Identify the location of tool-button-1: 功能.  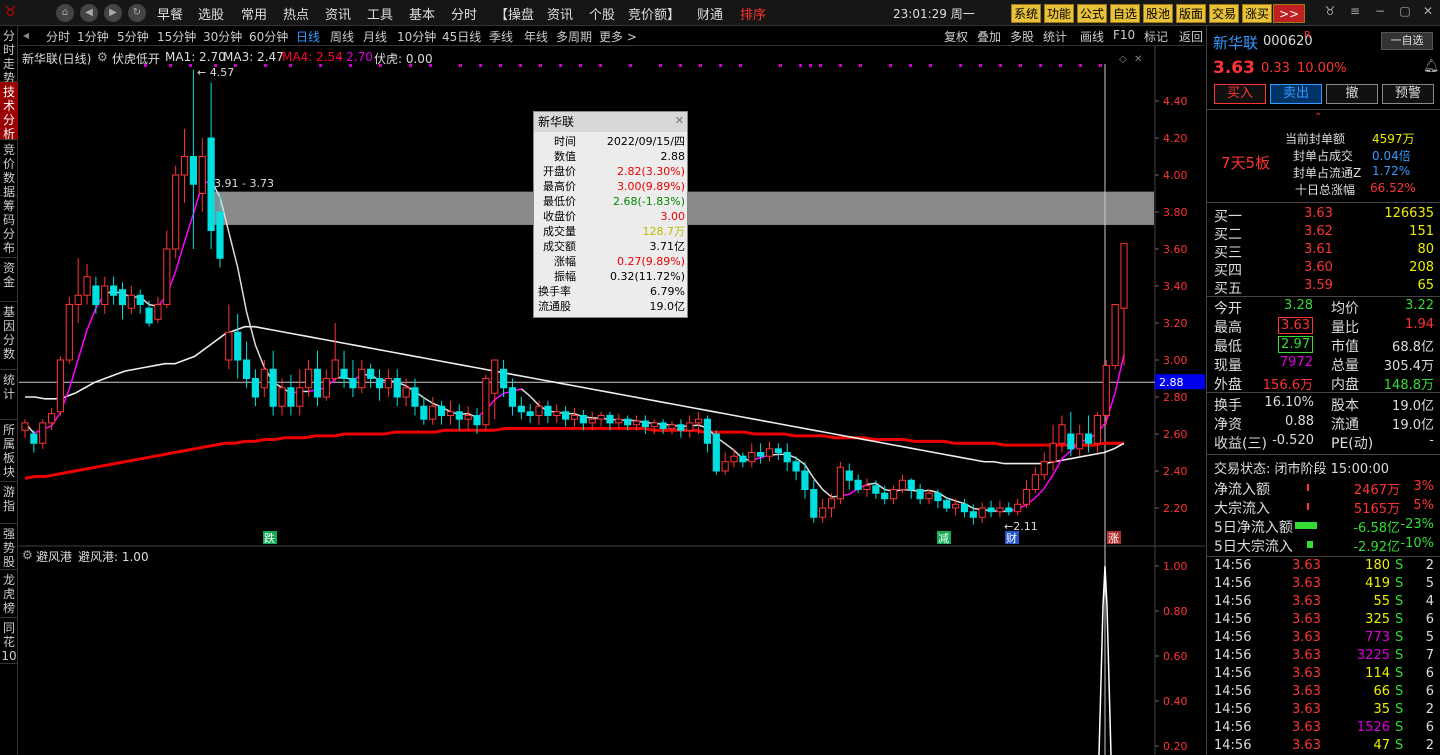
(1059, 13).